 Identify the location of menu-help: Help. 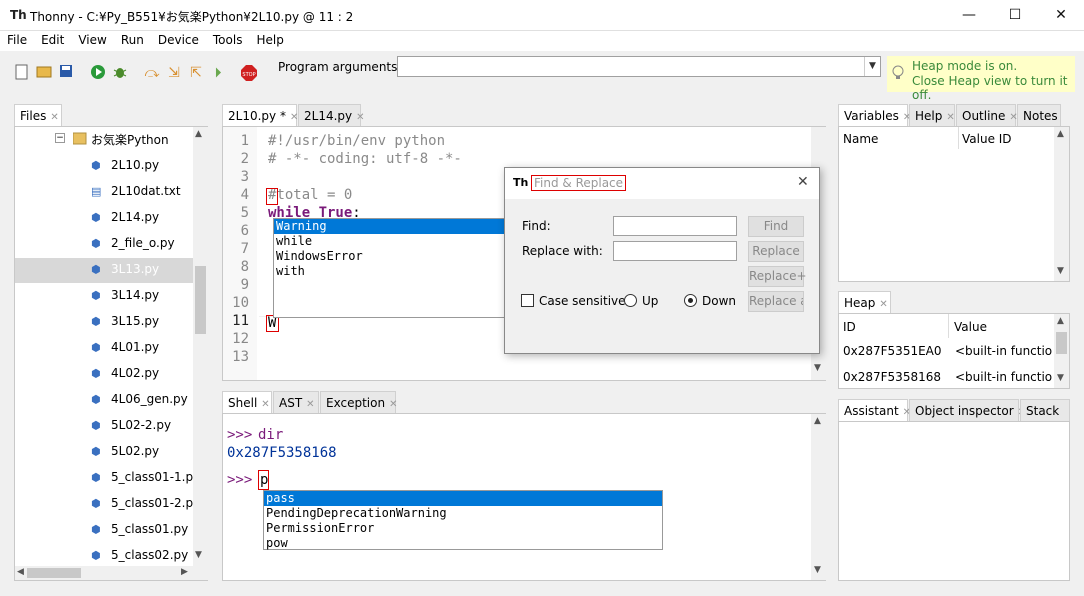
(269, 39).